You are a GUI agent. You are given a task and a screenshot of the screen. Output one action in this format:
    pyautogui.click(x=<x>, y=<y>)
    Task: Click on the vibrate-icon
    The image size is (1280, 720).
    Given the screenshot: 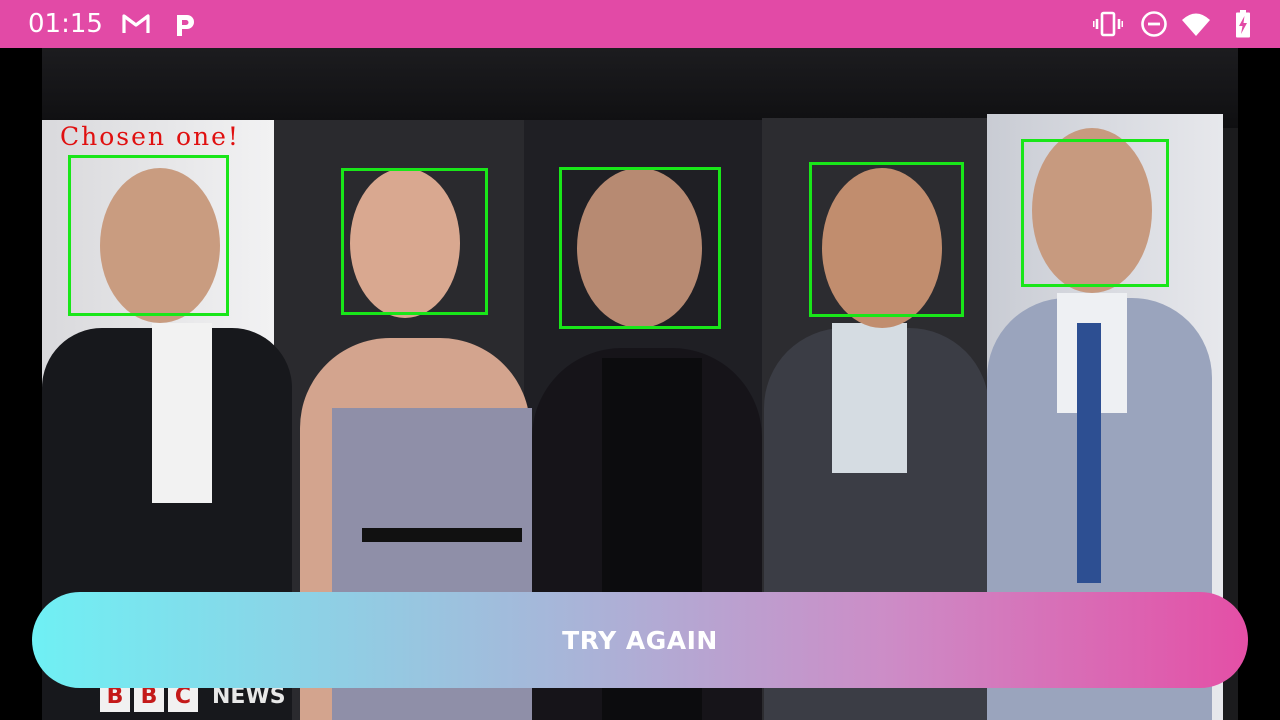 What is the action you would take?
    pyautogui.click(x=1108, y=24)
    